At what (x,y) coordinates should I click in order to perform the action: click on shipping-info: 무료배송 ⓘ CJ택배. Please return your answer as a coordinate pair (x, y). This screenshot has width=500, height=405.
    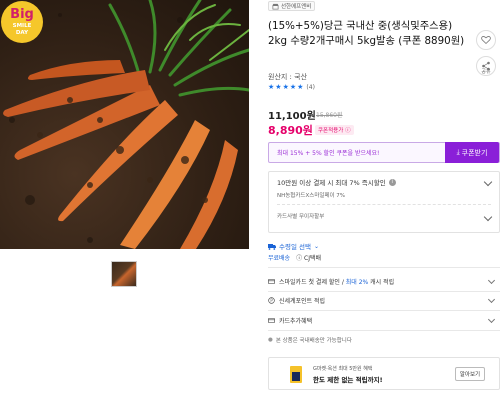
    Looking at the image, I should click on (294, 257).